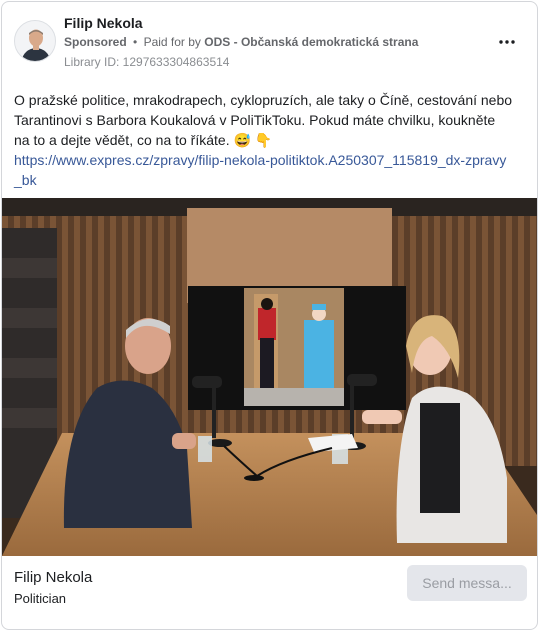 This screenshot has width=539, height=631. Describe the element at coordinates (103, 23) in the screenshot. I see `page-name: Filip Nekola` at that location.